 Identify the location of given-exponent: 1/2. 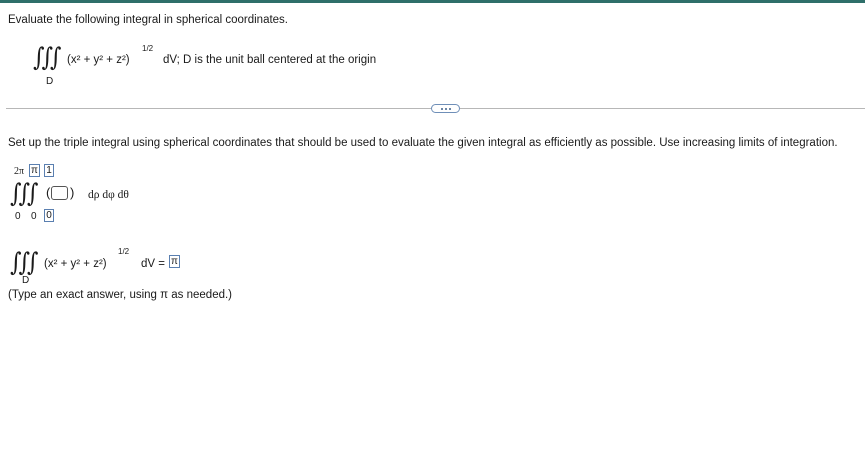
(148, 48).